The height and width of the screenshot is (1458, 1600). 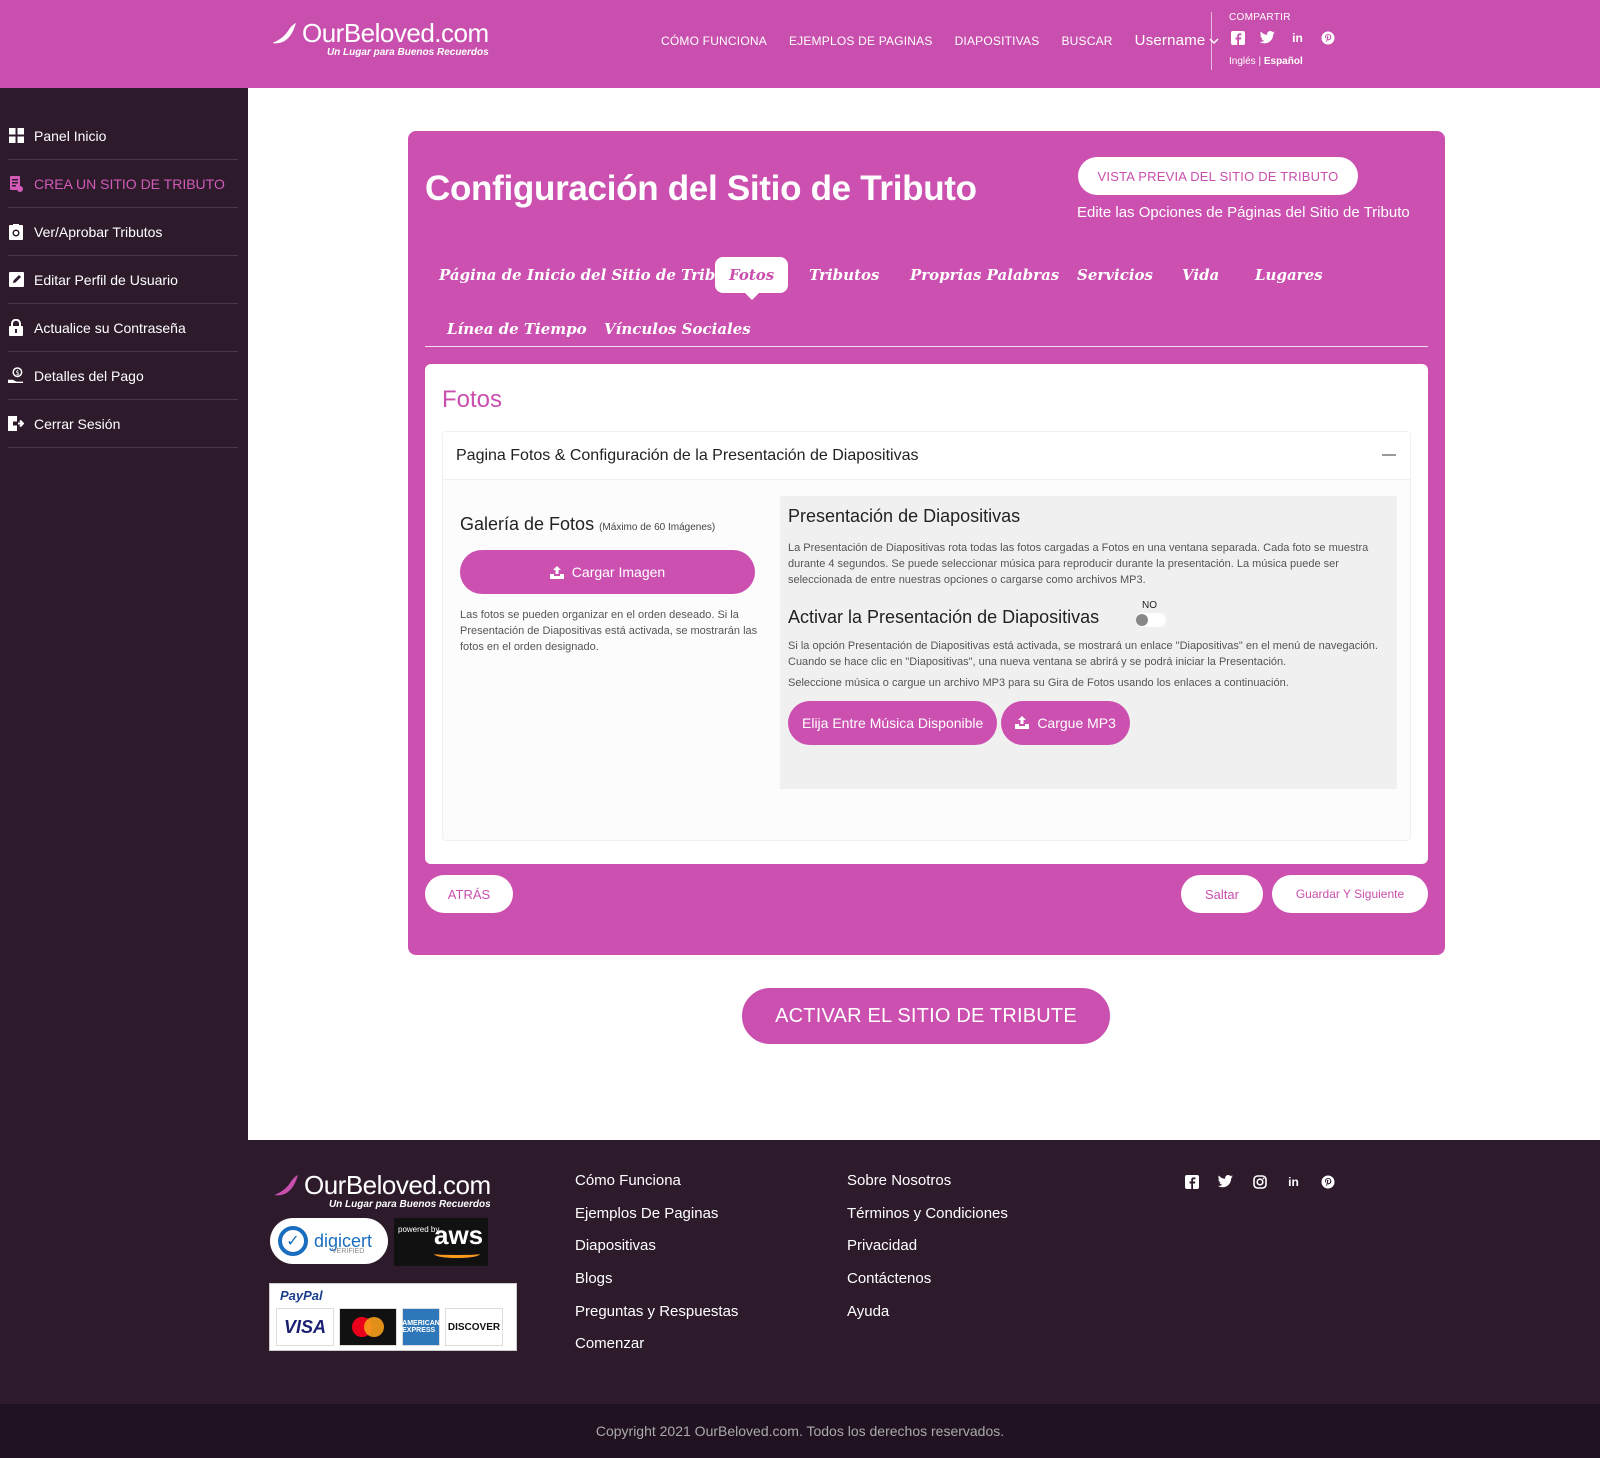 I want to click on footer-link-blogs: Blogs, so click(x=656, y=1286).